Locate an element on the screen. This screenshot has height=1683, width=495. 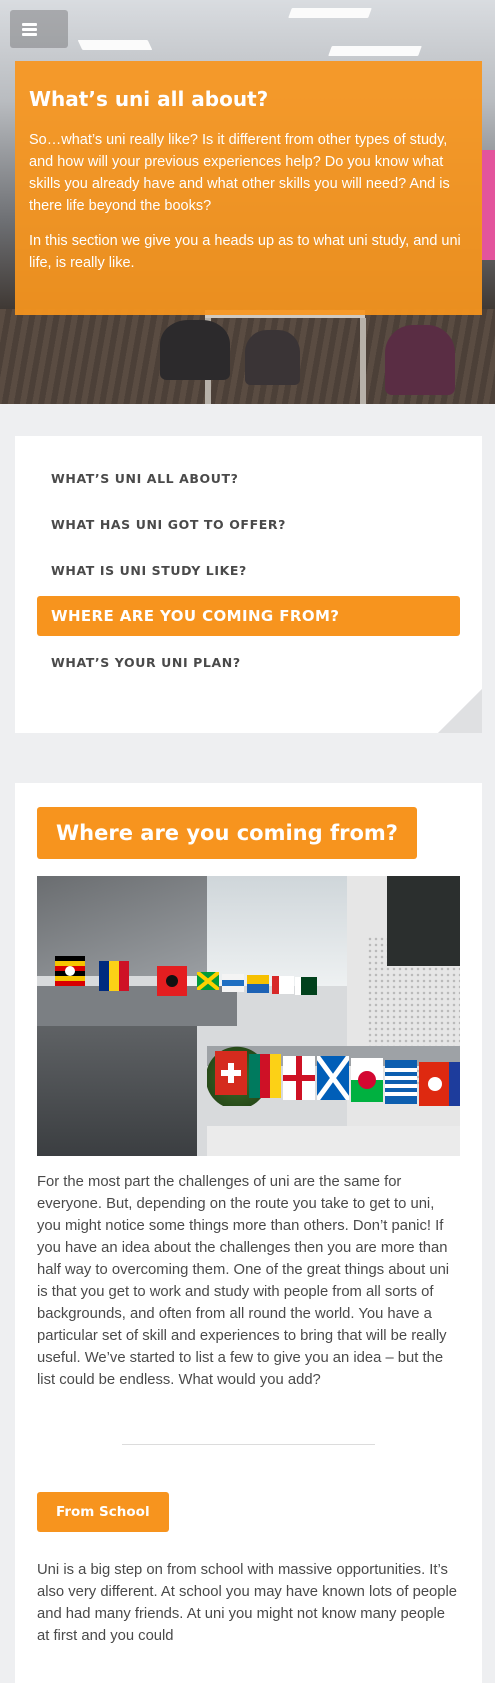
flag-hong-kong is located at coordinates (435, 1084).